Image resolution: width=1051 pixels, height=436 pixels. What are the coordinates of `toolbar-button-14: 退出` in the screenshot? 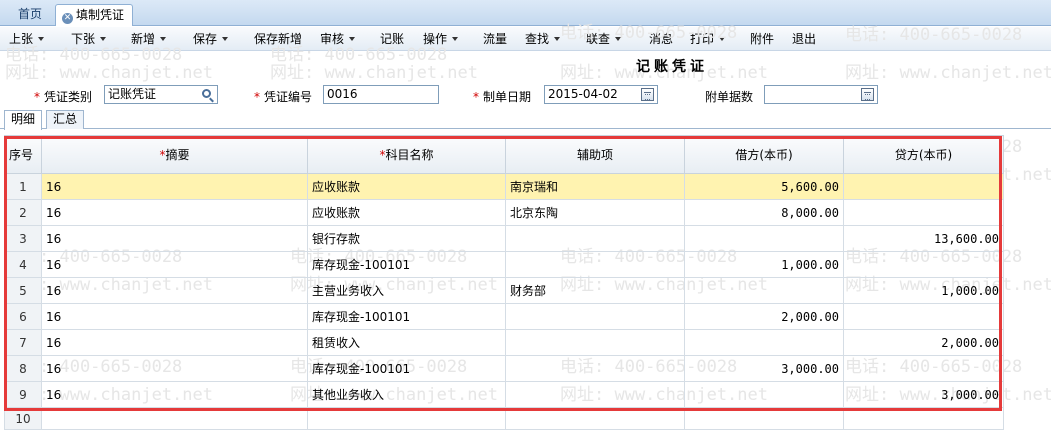 It's located at (804, 39).